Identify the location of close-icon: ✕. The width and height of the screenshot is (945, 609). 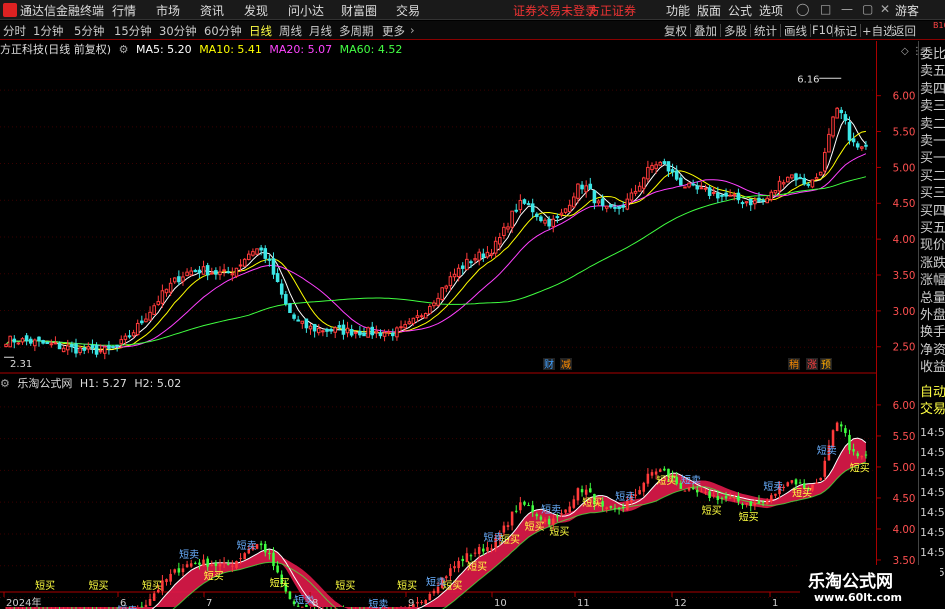
(885, 9).